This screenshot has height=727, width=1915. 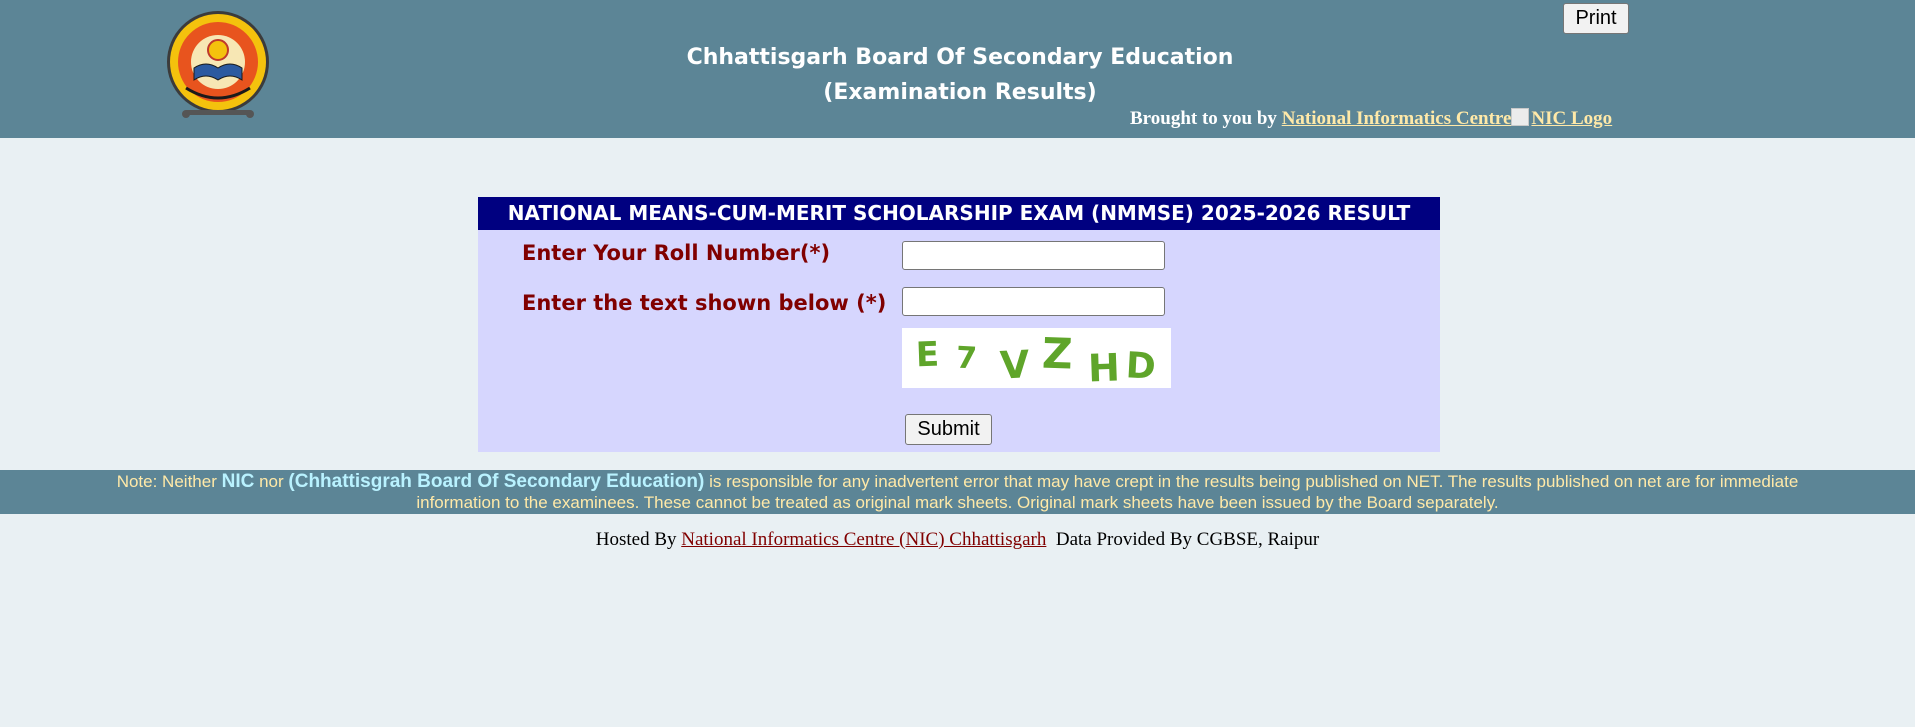 I want to click on captcha-image: E 7 V Z H D, so click(x=1036, y=358).